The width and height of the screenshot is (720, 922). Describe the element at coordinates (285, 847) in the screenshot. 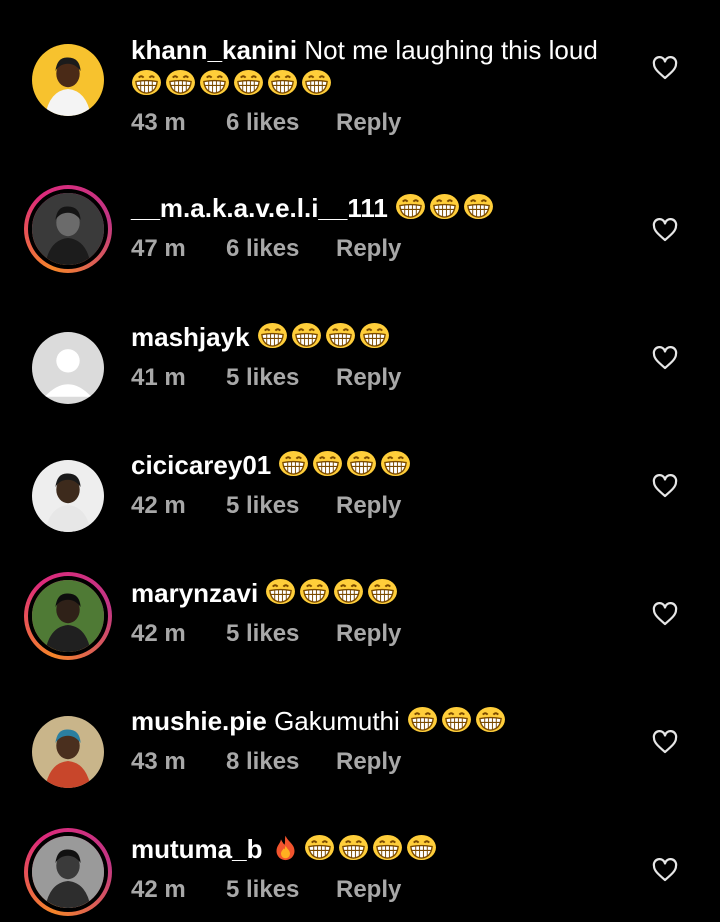

I see `fire-emoji` at that location.